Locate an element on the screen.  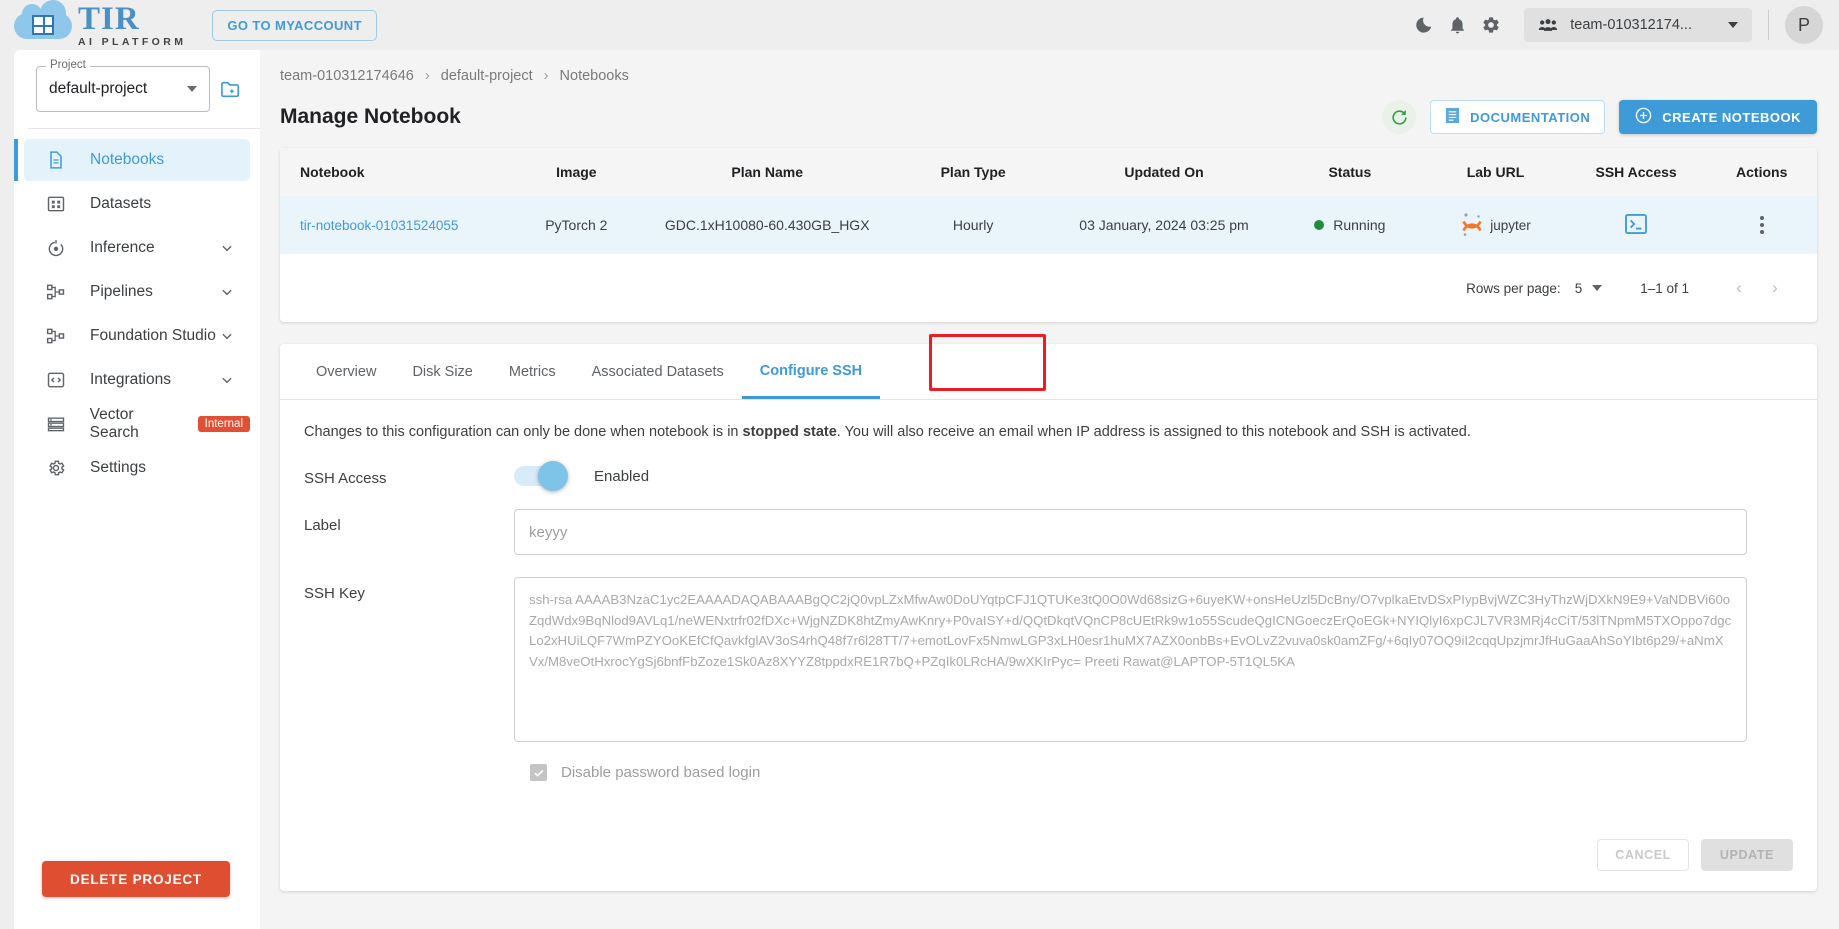
status-label: Running is located at coordinates (1359, 225).